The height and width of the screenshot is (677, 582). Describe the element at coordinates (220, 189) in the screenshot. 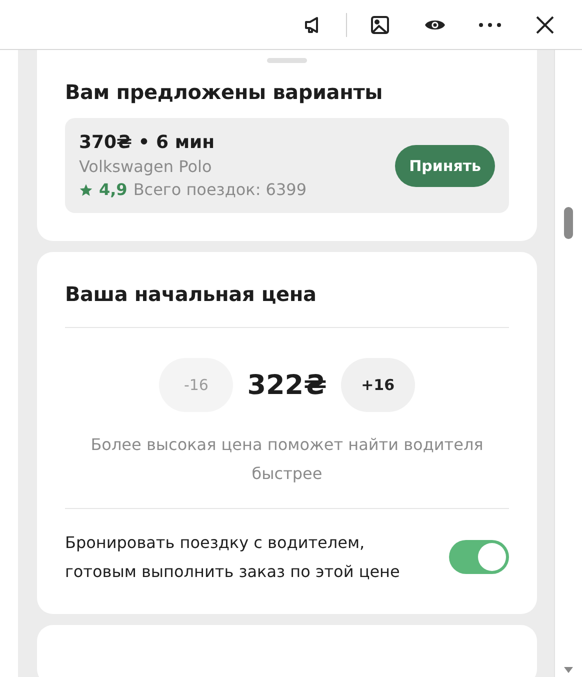

I see `trip-count: Всего поездок: 6399` at that location.